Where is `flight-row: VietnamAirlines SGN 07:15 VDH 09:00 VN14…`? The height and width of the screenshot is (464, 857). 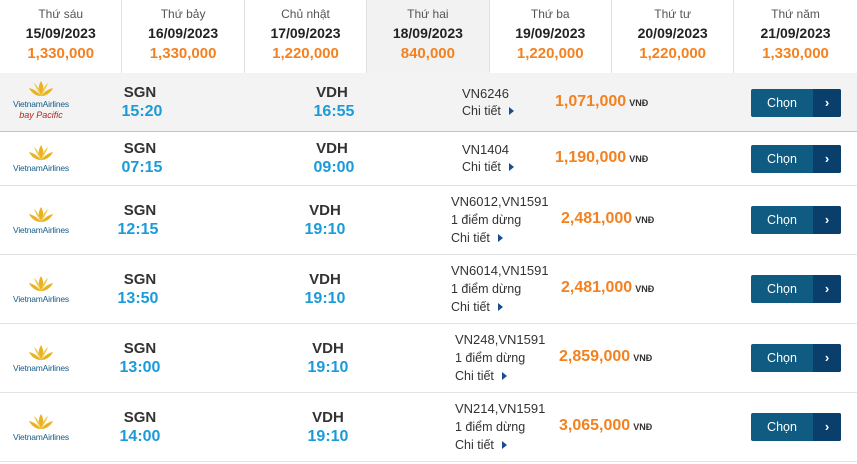
flight-row: VietnamAirlines SGN 07:15 VDH 09:00 VN14… is located at coordinates (428, 159).